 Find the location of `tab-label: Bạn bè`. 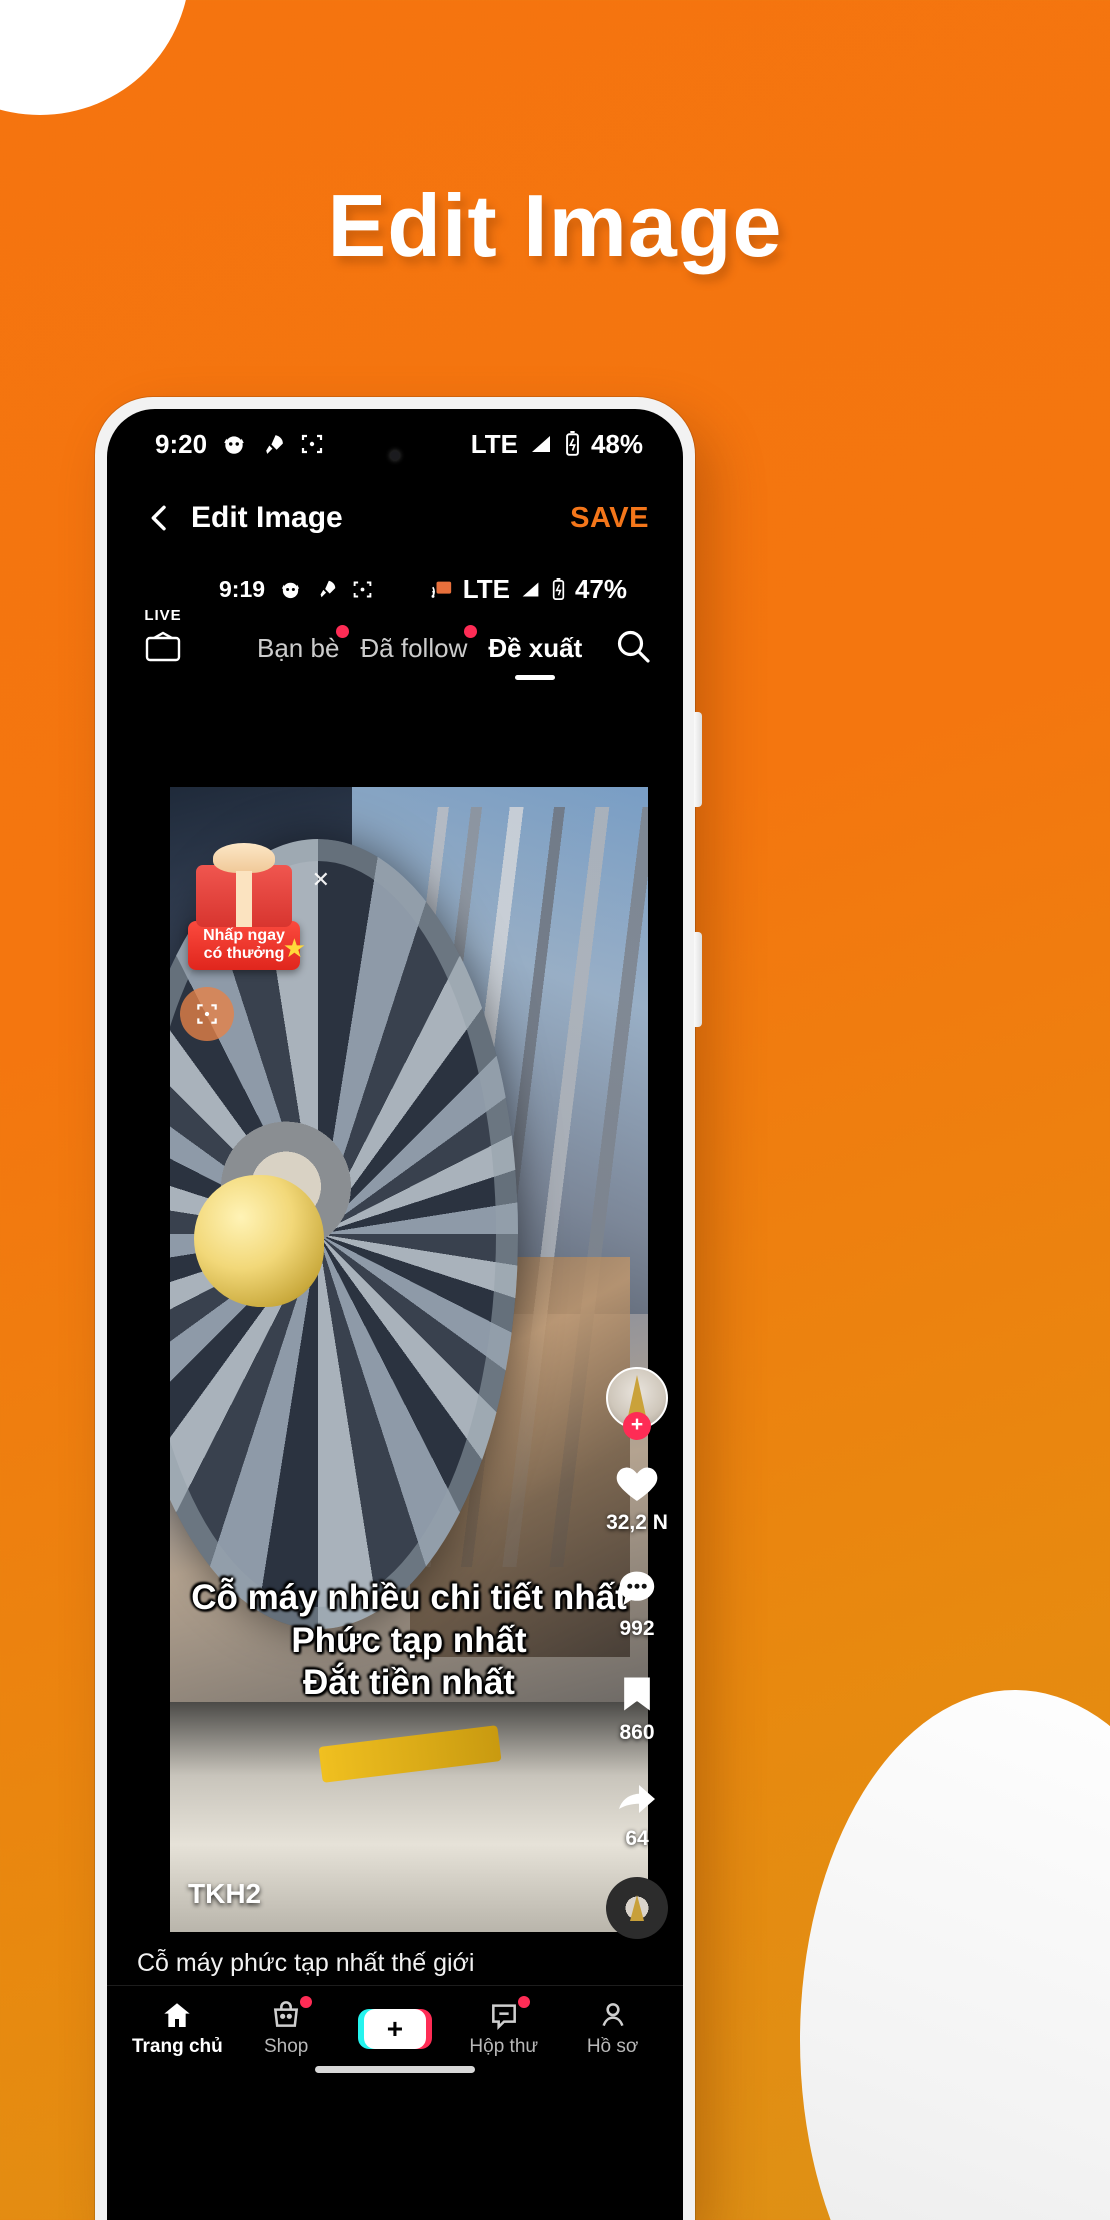

tab-label: Bạn bè is located at coordinates (298, 647).